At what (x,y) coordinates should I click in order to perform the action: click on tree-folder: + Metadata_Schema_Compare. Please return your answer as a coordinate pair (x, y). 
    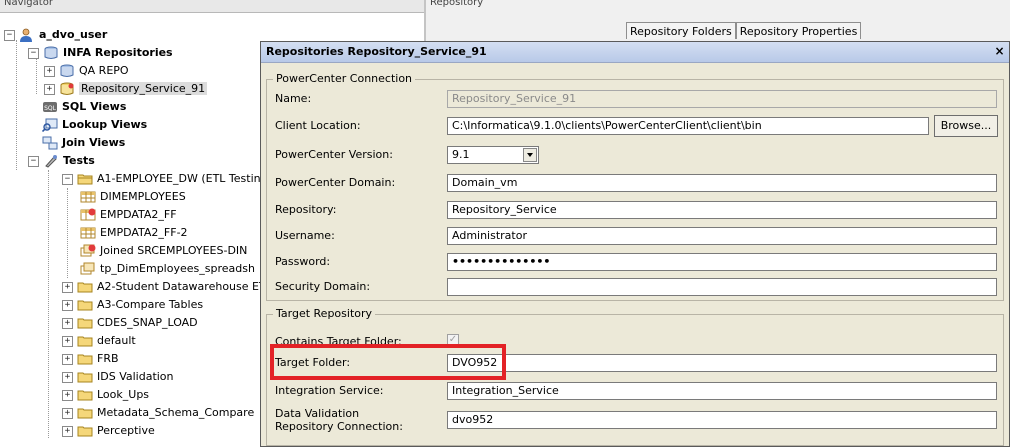
    Looking at the image, I should click on (158, 413).